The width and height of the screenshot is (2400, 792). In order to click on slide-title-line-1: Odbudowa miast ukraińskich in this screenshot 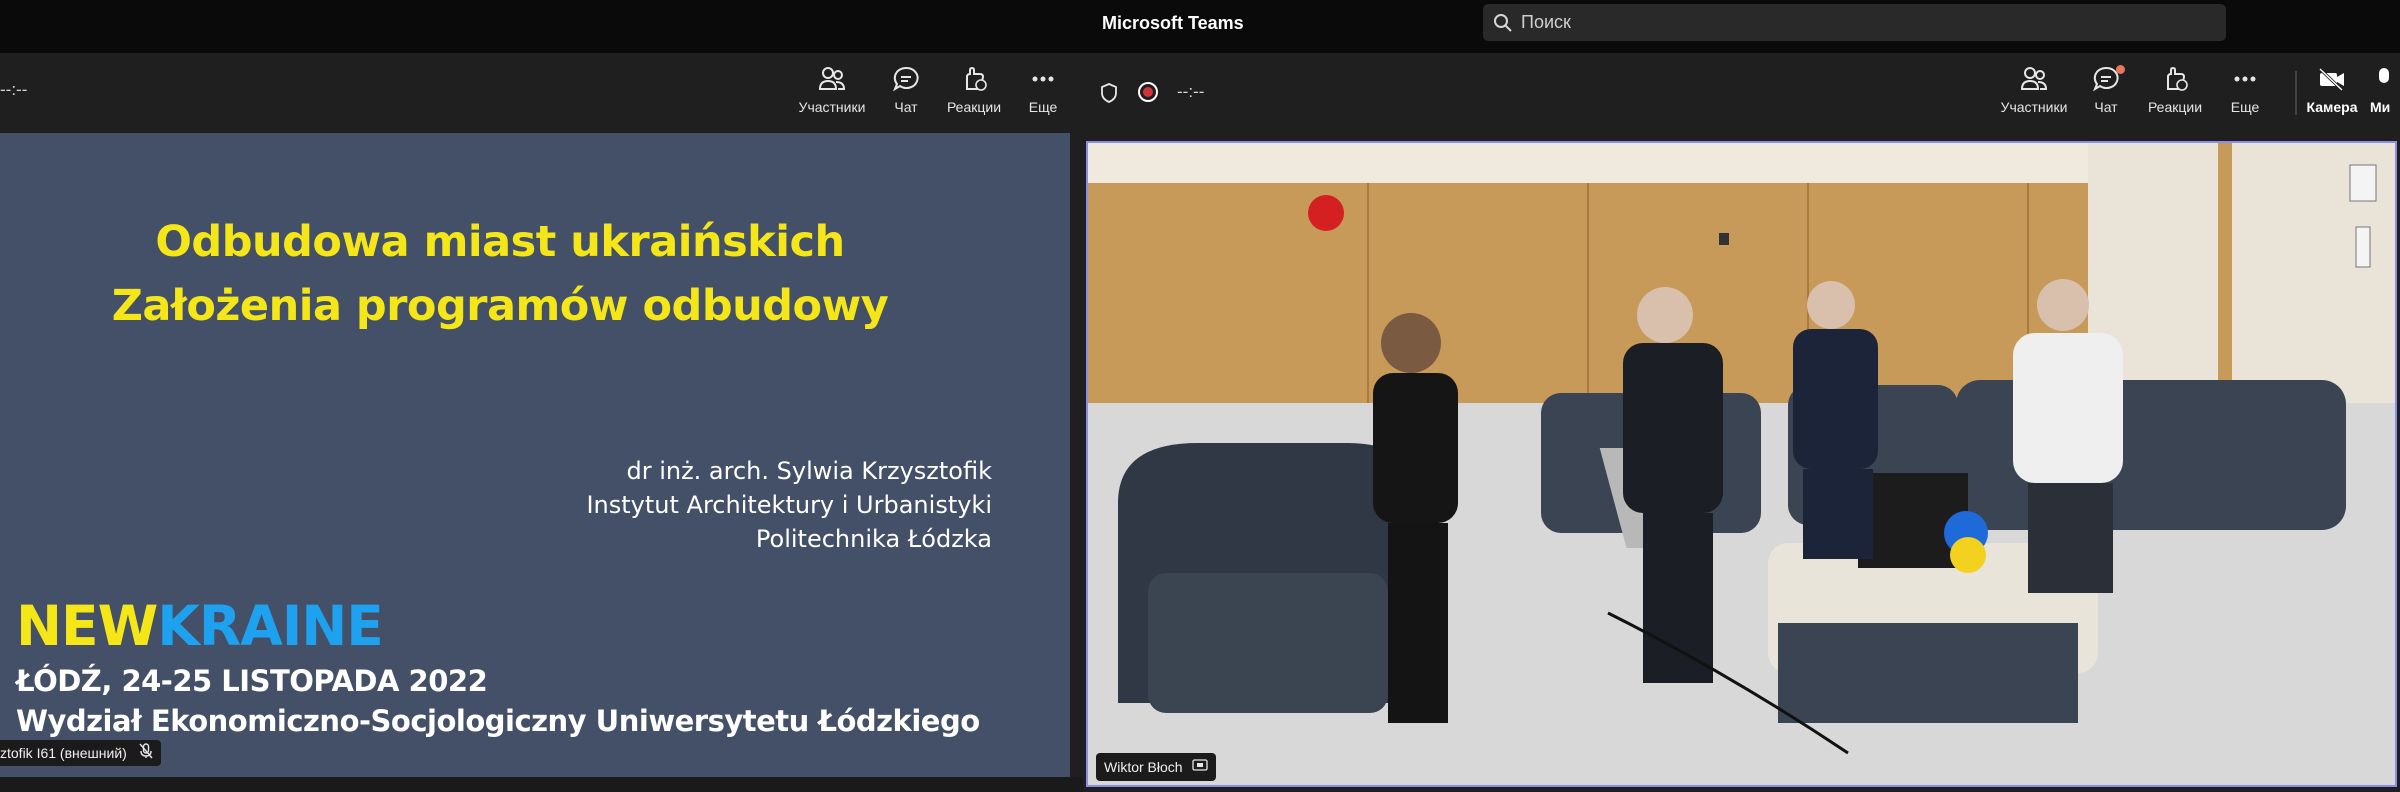, I will do `click(500, 242)`.